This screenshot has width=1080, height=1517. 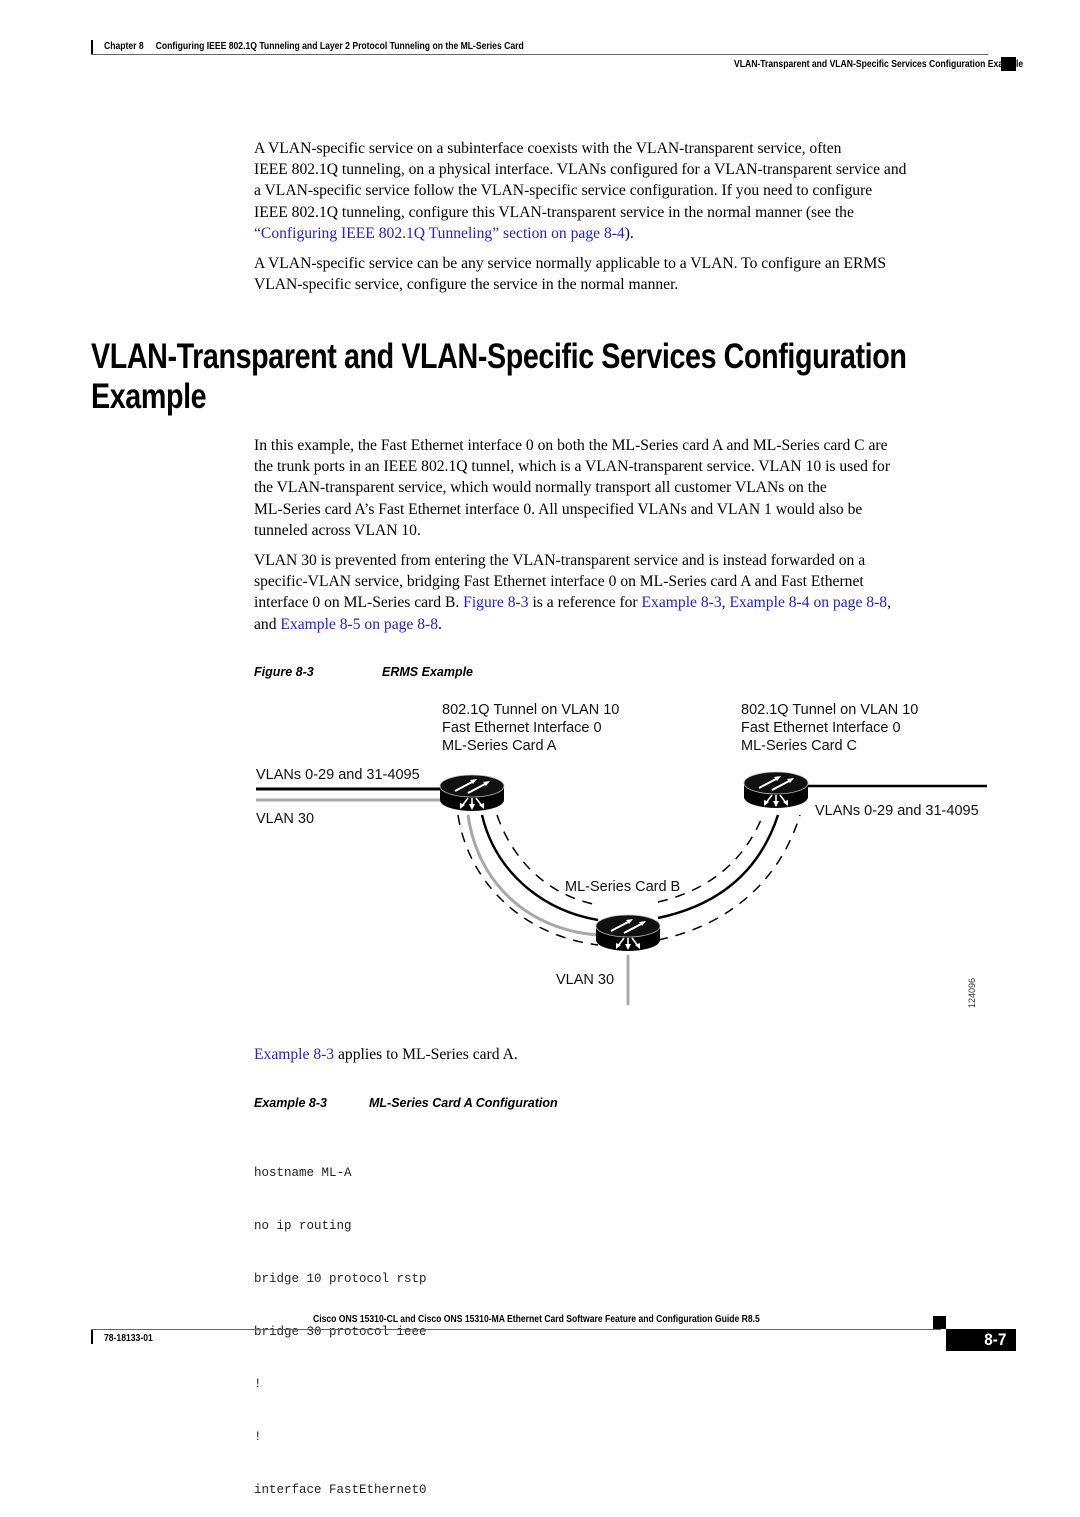 I want to click on tunnel-boundary-outer-c, so click(x=729, y=877).